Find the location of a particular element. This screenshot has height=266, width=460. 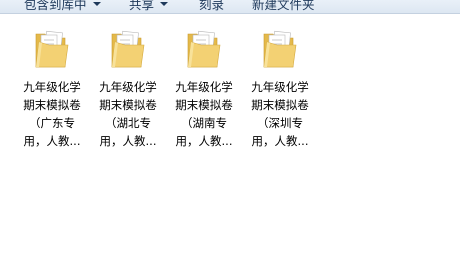

command-bar: 包含到库中 共享 刻录 新建文件夹 is located at coordinates (230, 7).